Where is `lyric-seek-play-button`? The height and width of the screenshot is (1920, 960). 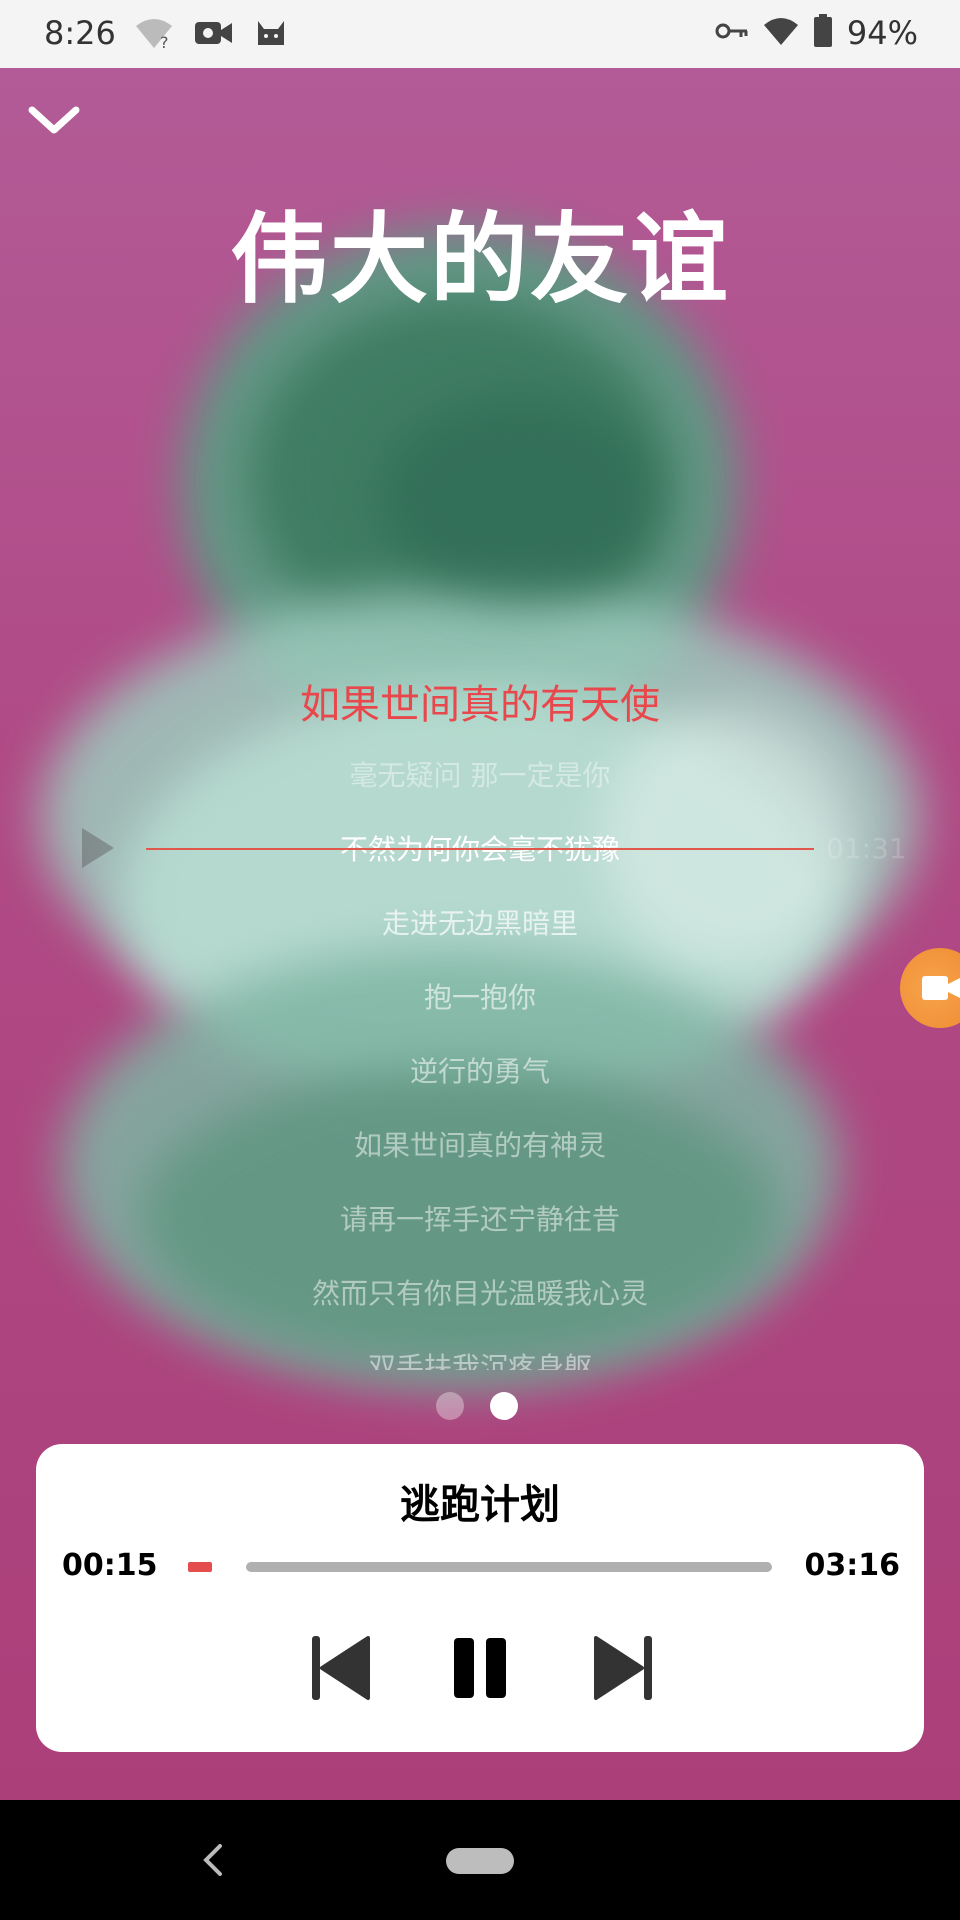 lyric-seek-play-button is located at coordinates (98, 850).